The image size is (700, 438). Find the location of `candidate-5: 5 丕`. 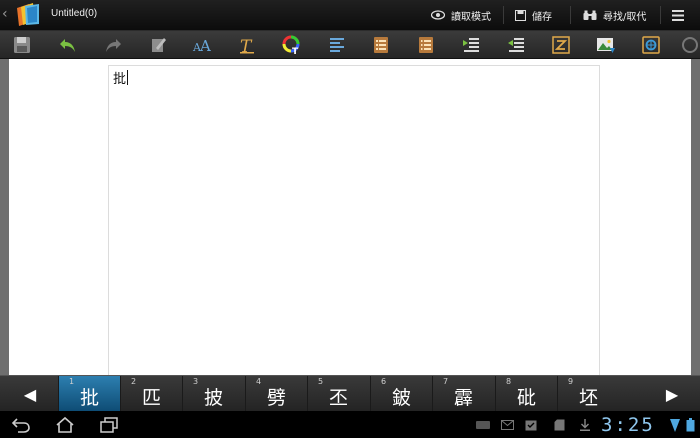

candidate-5: 5 丕 is located at coordinates (338, 394).